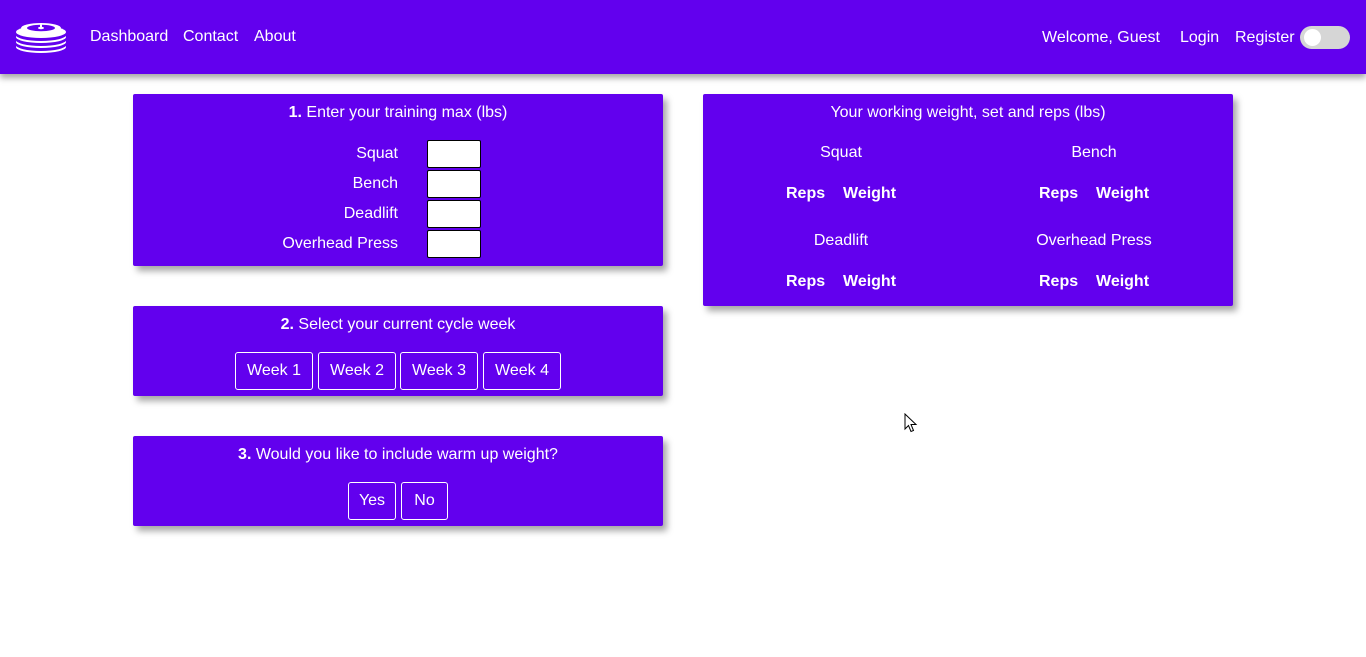 The image size is (1366, 657). Describe the element at coordinates (1312, 37) in the screenshot. I see `toggle-knob` at that location.